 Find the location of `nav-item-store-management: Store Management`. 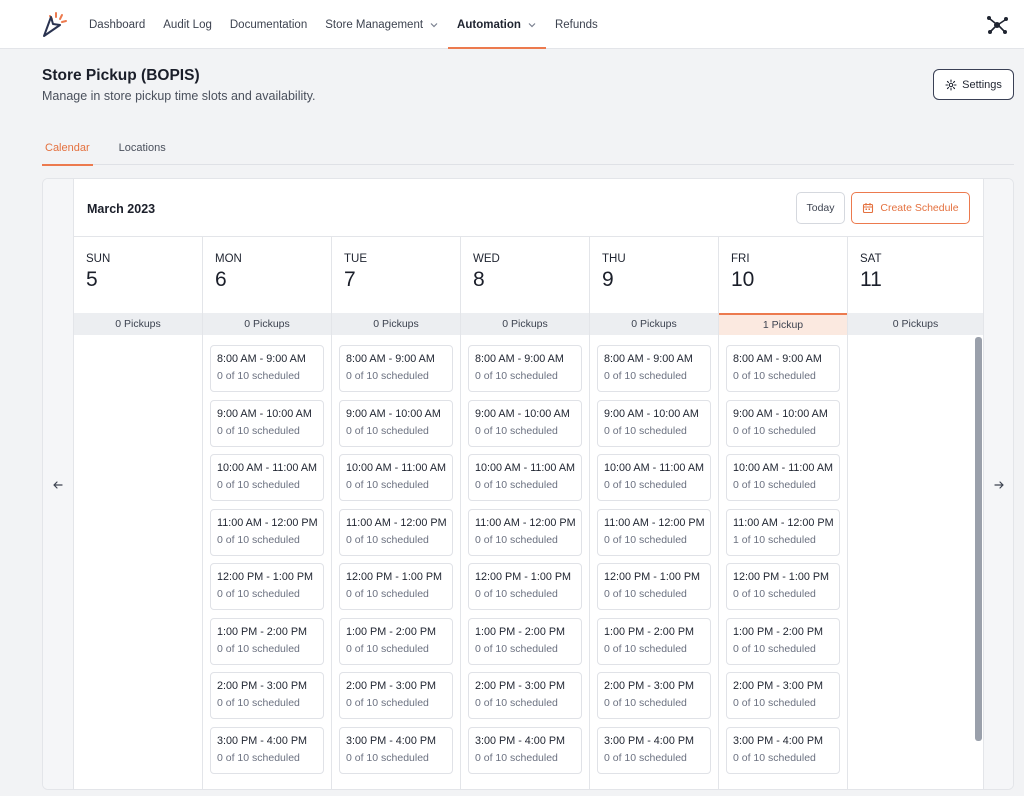

nav-item-store-management: Store Management is located at coordinates (382, 24).